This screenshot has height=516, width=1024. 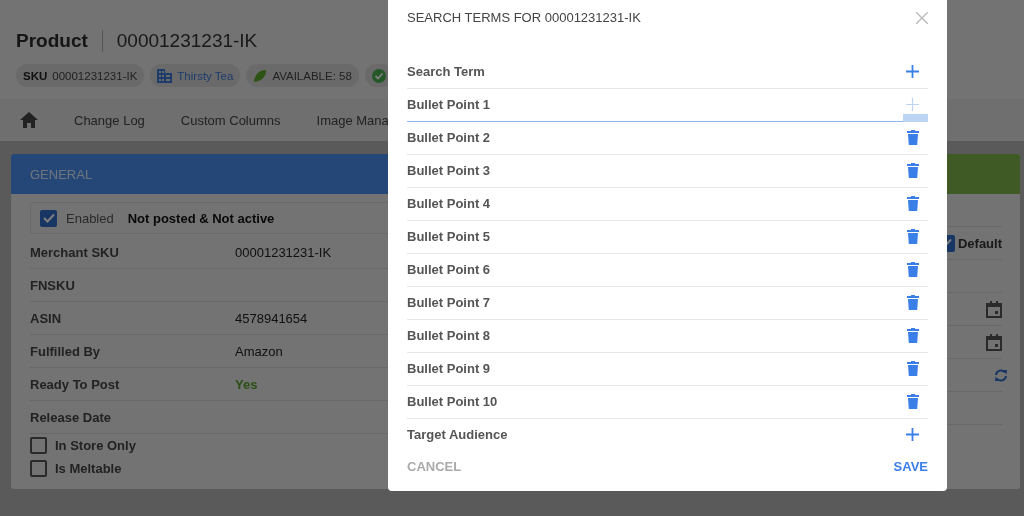 What do you see at coordinates (449, 369) in the screenshot?
I see `term-label: Bullet Point 9` at bounding box center [449, 369].